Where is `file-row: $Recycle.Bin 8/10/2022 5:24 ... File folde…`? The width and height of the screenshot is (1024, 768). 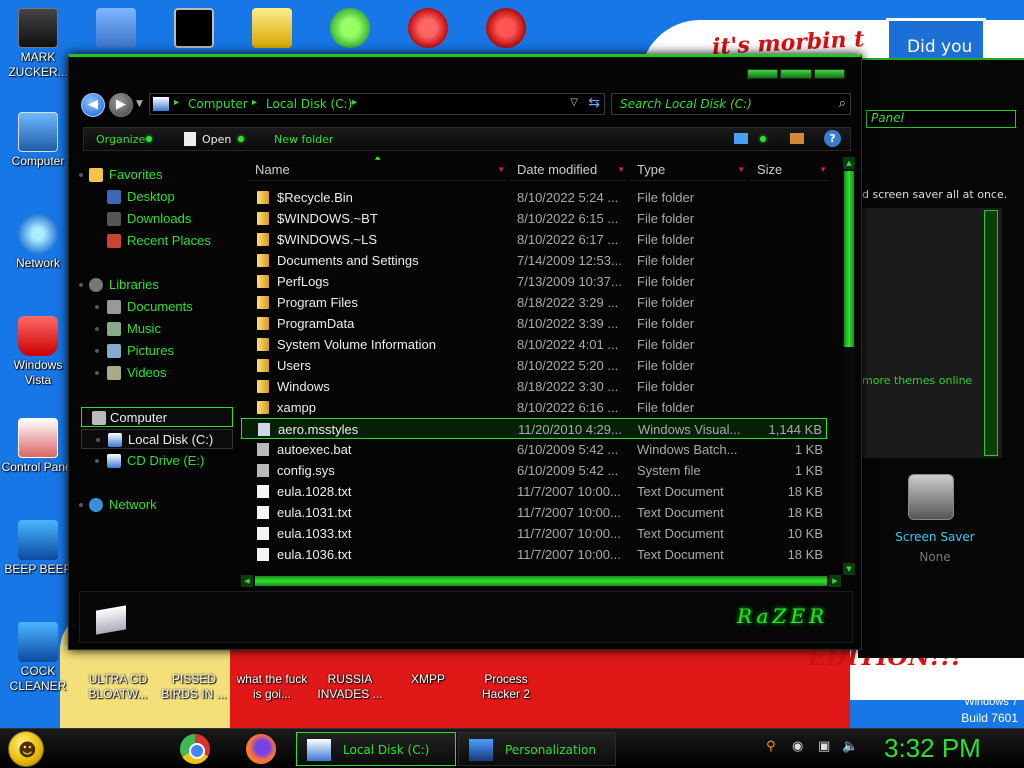
file-row: $Recycle.Bin 8/10/2022 5:24 ... File folde… is located at coordinates (534, 197).